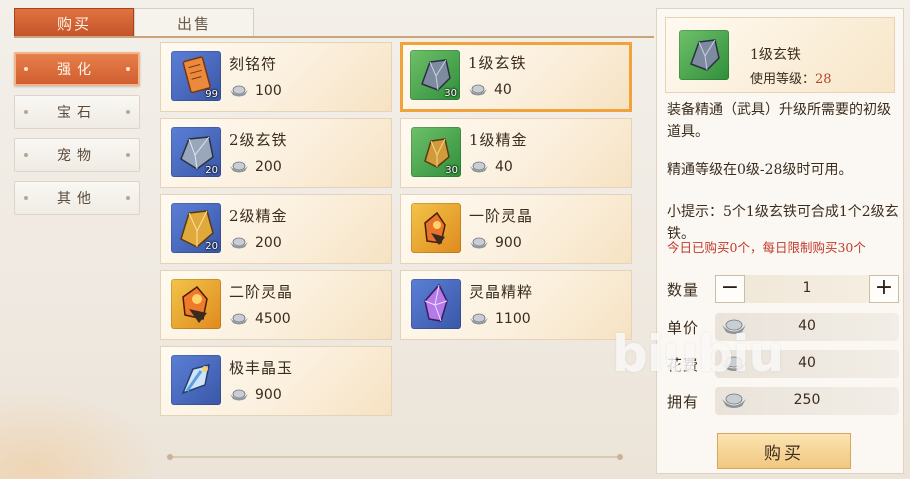 This screenshot has width=910, height=479. I want to click on tab-divider, so click(334, 37).